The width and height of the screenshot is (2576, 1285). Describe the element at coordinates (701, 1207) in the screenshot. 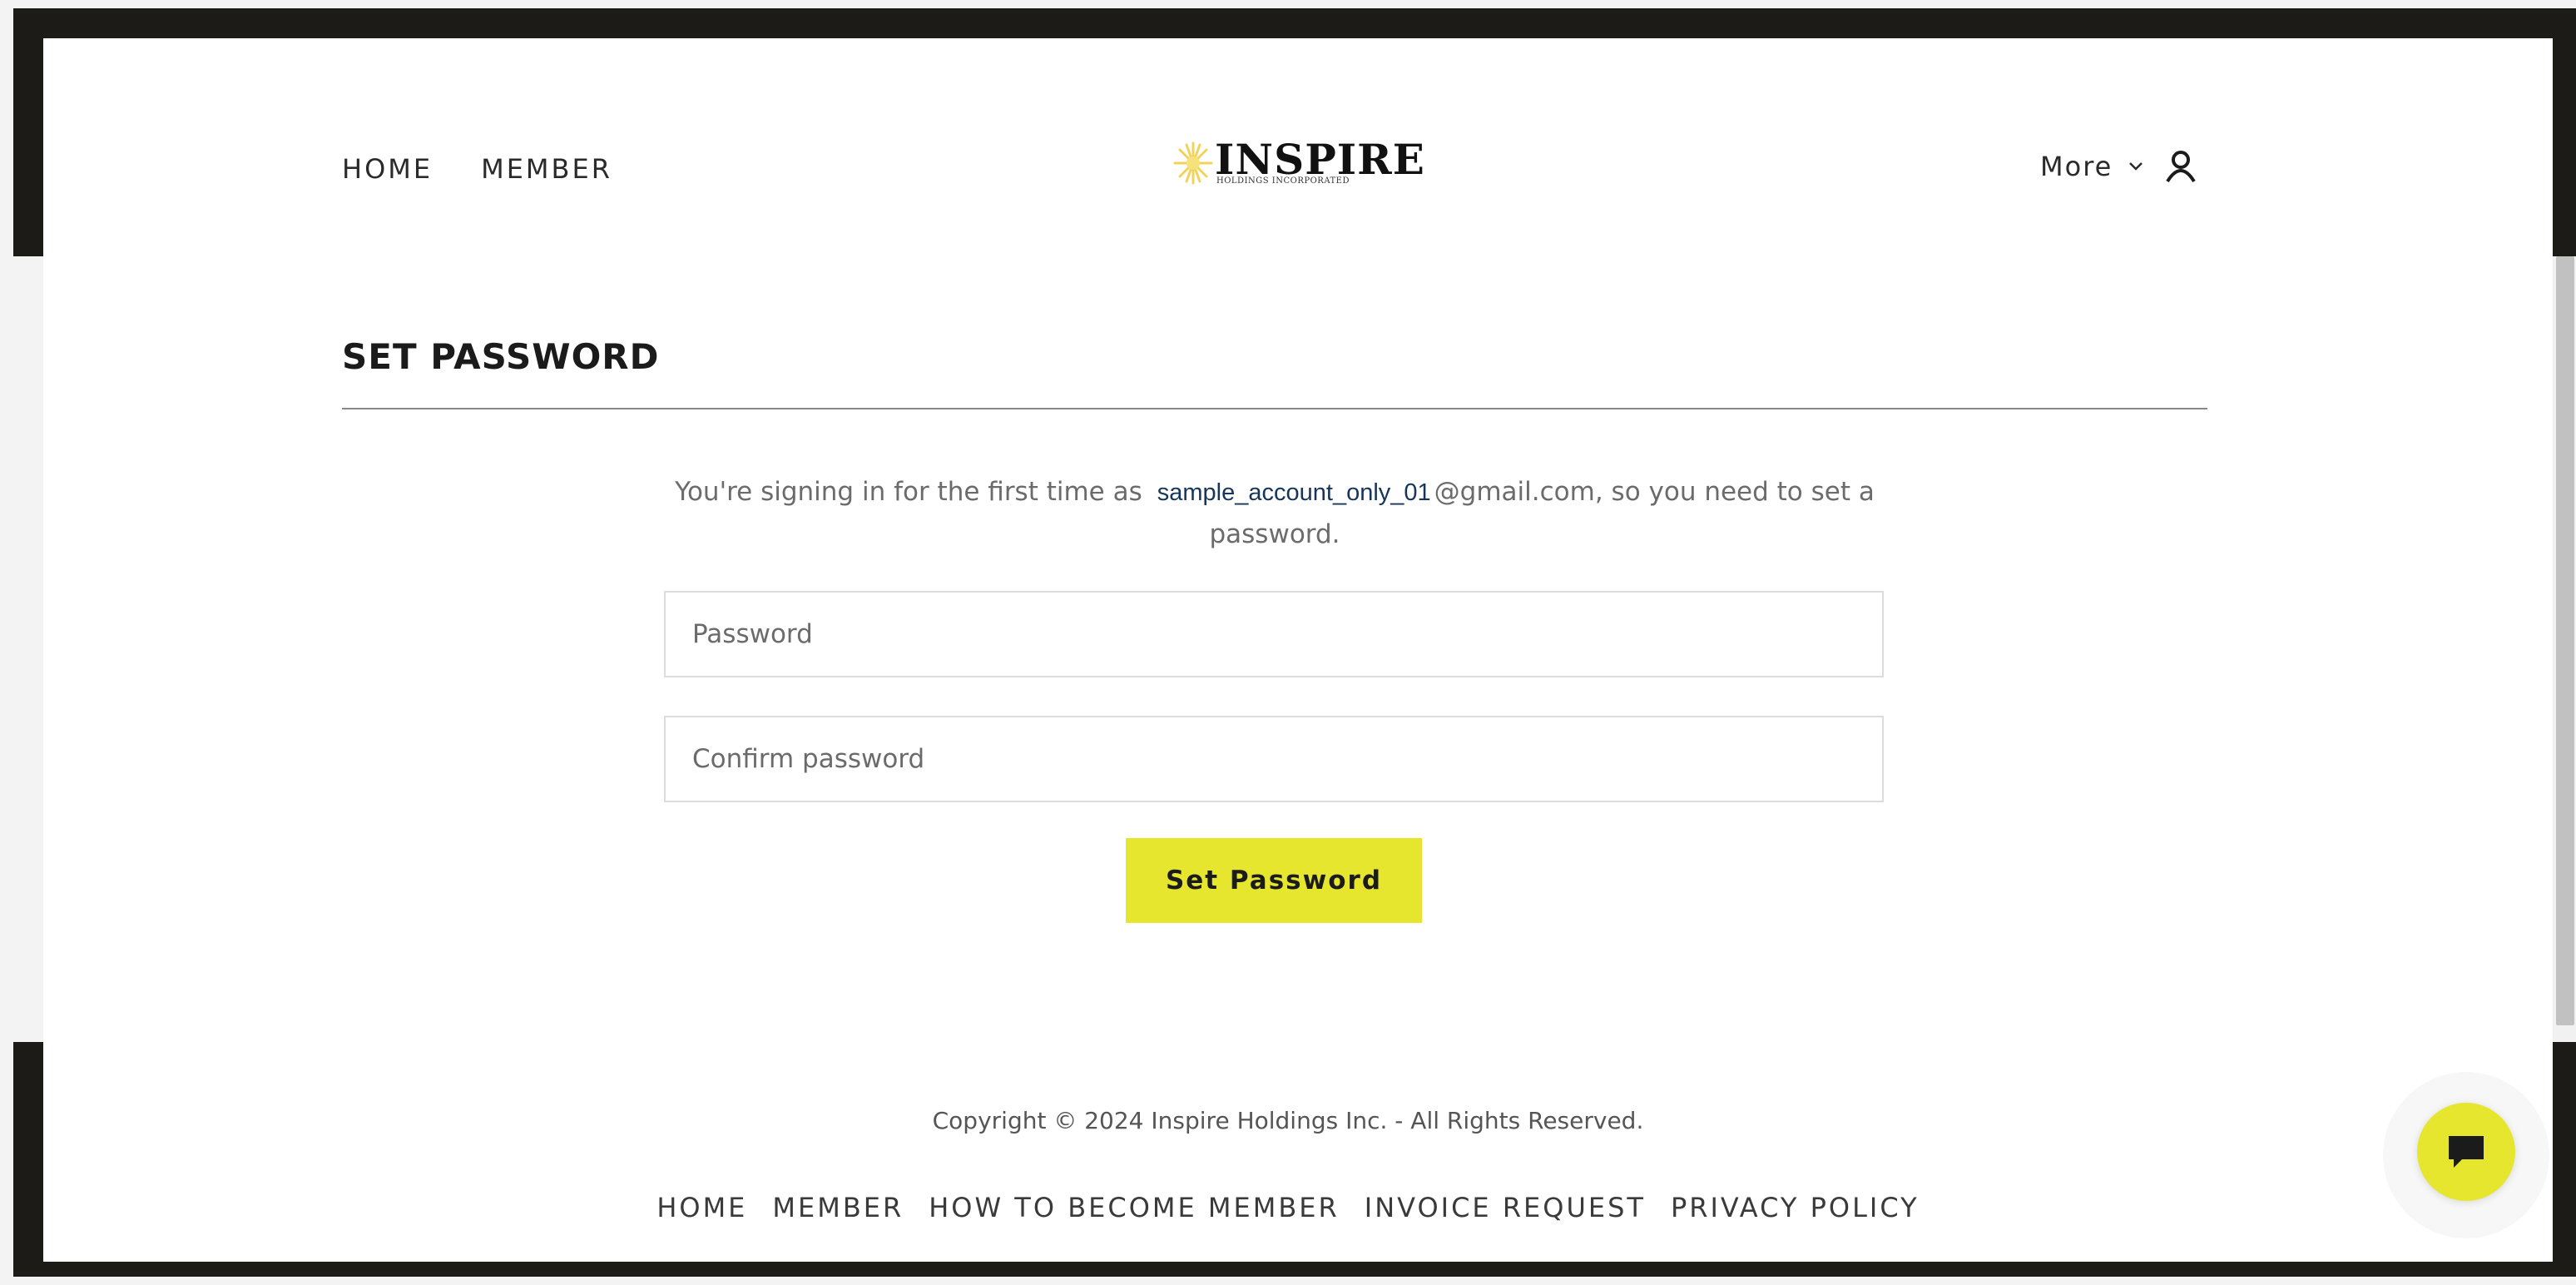

I see `footer-home-link: HOME` at that location.